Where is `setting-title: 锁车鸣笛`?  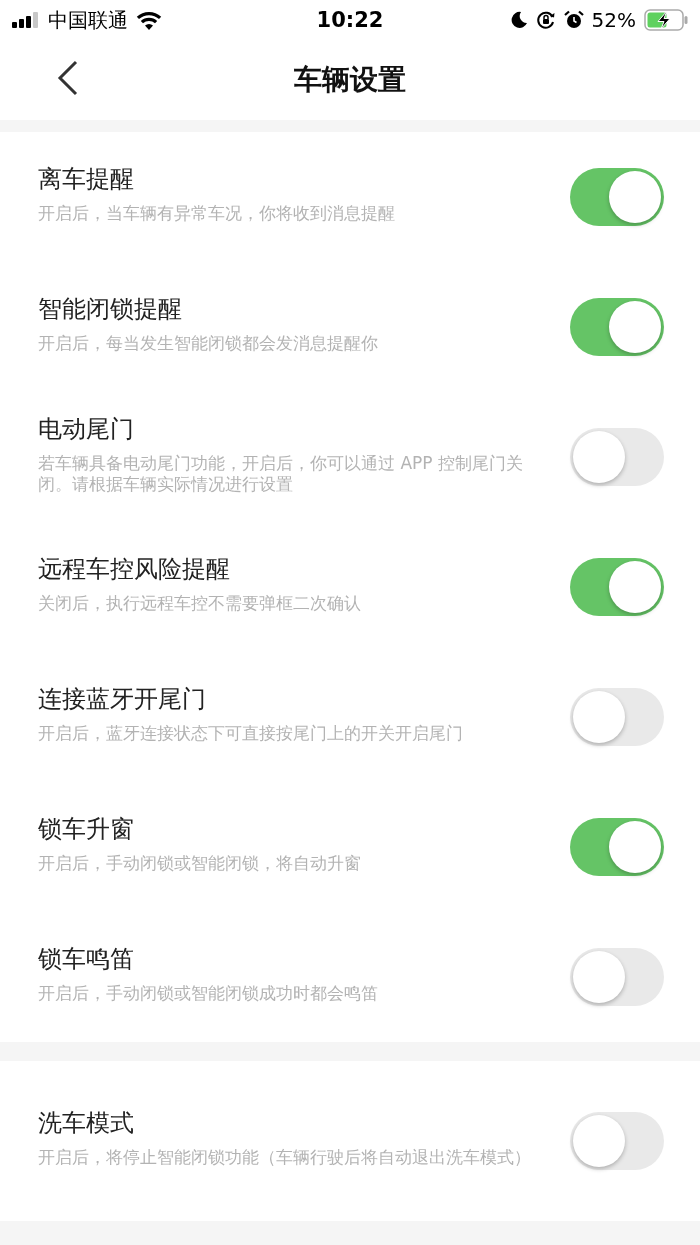
setting-title: 锁车鸣笛 is located at coordinates (86, 960).